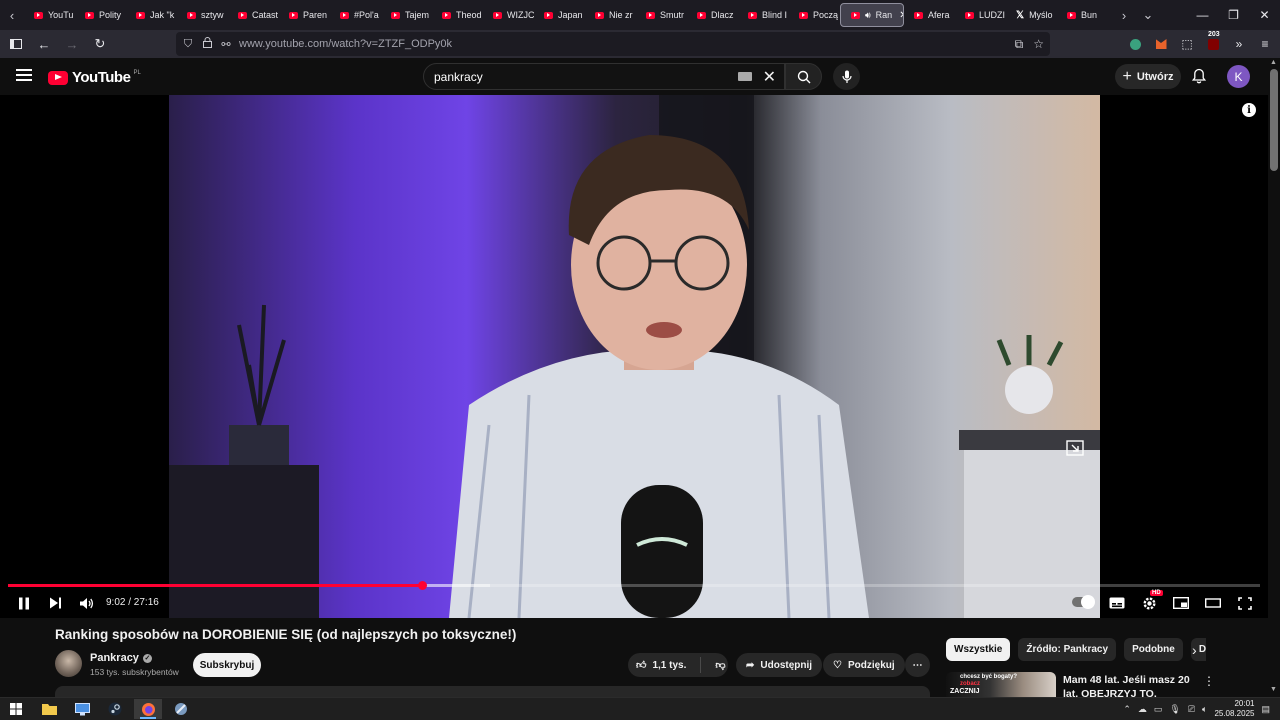  What do you see at coordinates (12, 15) in the screenshot?
I see `tab-scroll-left-button: ‹` at bounding box center [12, 15].